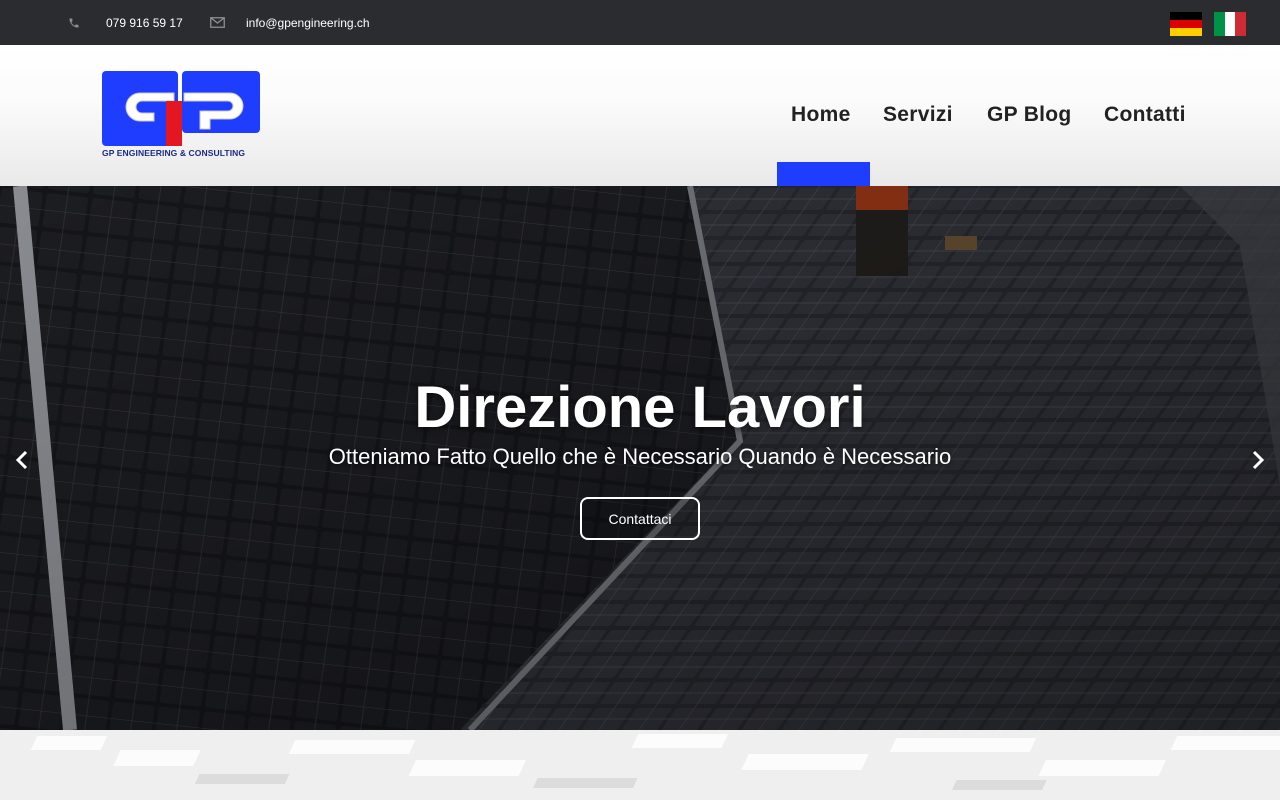 The height and width of the screenshot is (800, 1280). Describe the element at coordinates (640, 765) in the screenshot. I see `faded-background-section` at that location.